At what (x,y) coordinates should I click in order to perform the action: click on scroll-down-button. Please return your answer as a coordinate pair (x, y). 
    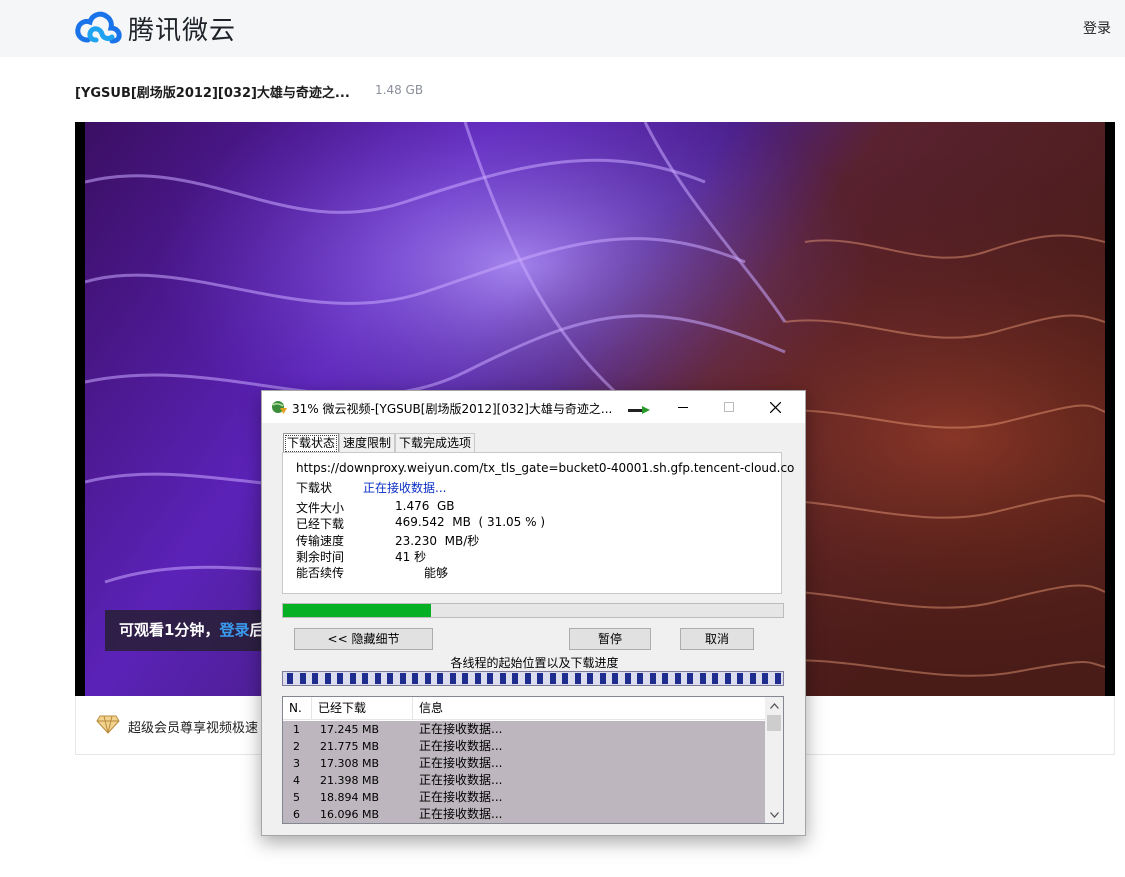
    Looking at the image, I should click on (774, 814).